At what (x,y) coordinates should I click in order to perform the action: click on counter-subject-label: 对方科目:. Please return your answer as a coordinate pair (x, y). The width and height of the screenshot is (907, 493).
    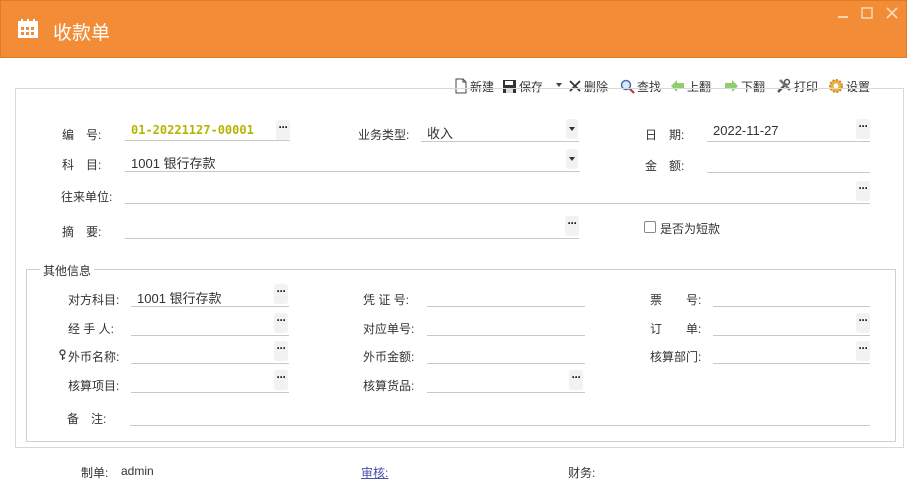
    Looking at the image, I should click on (94, 300).